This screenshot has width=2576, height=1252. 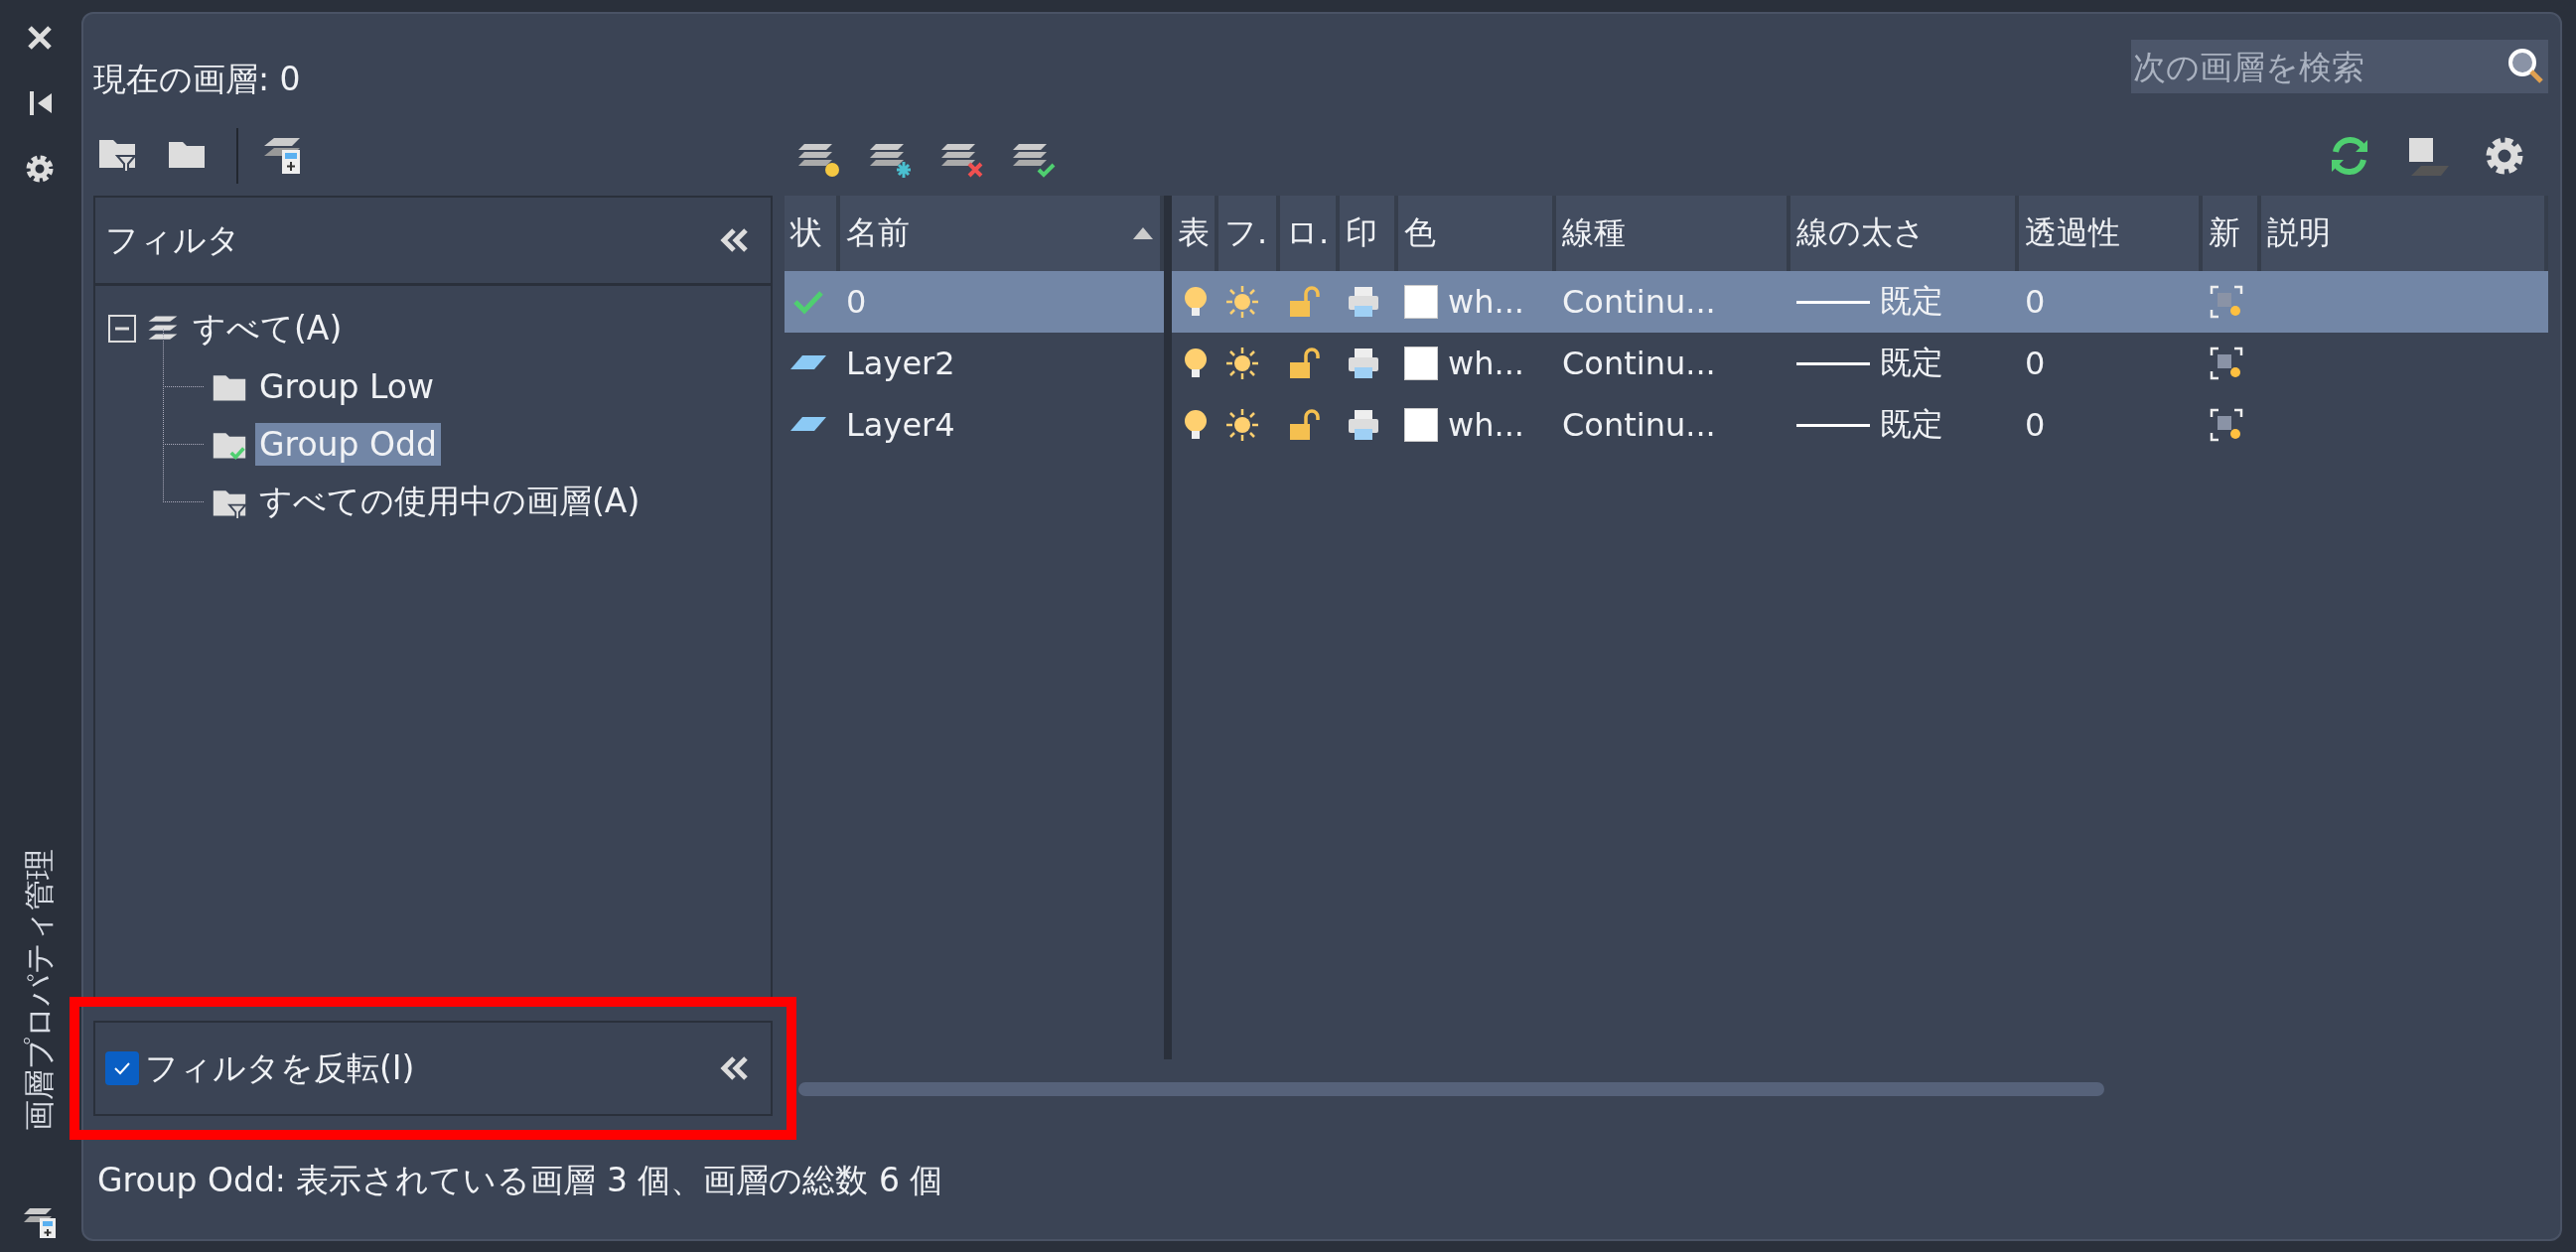 I want to click on checkbox, so click(x=122, y=1068).